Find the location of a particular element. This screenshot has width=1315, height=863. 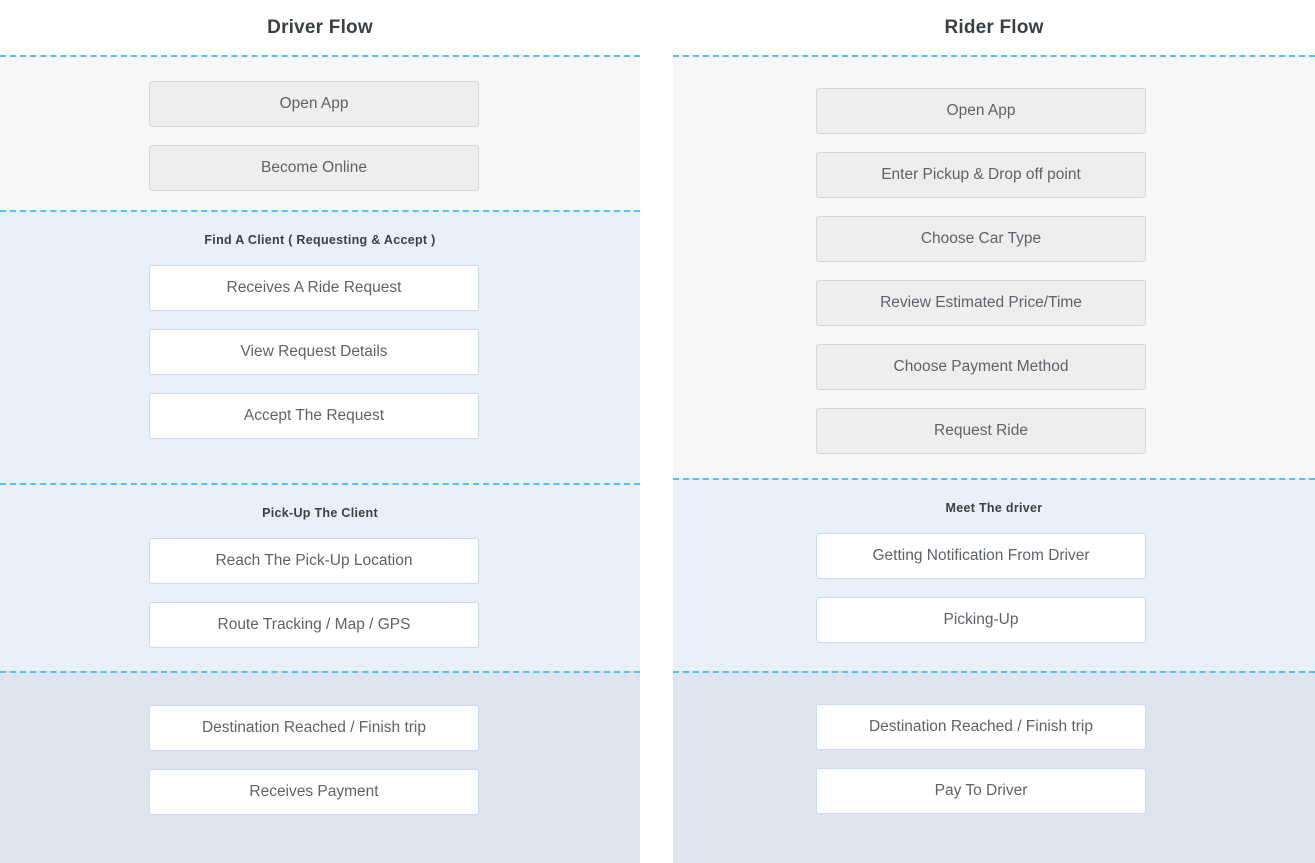

node-enter-pickup-dropoff-point: Enter Pickup & Drop off point is located at coordinates (981, 175).